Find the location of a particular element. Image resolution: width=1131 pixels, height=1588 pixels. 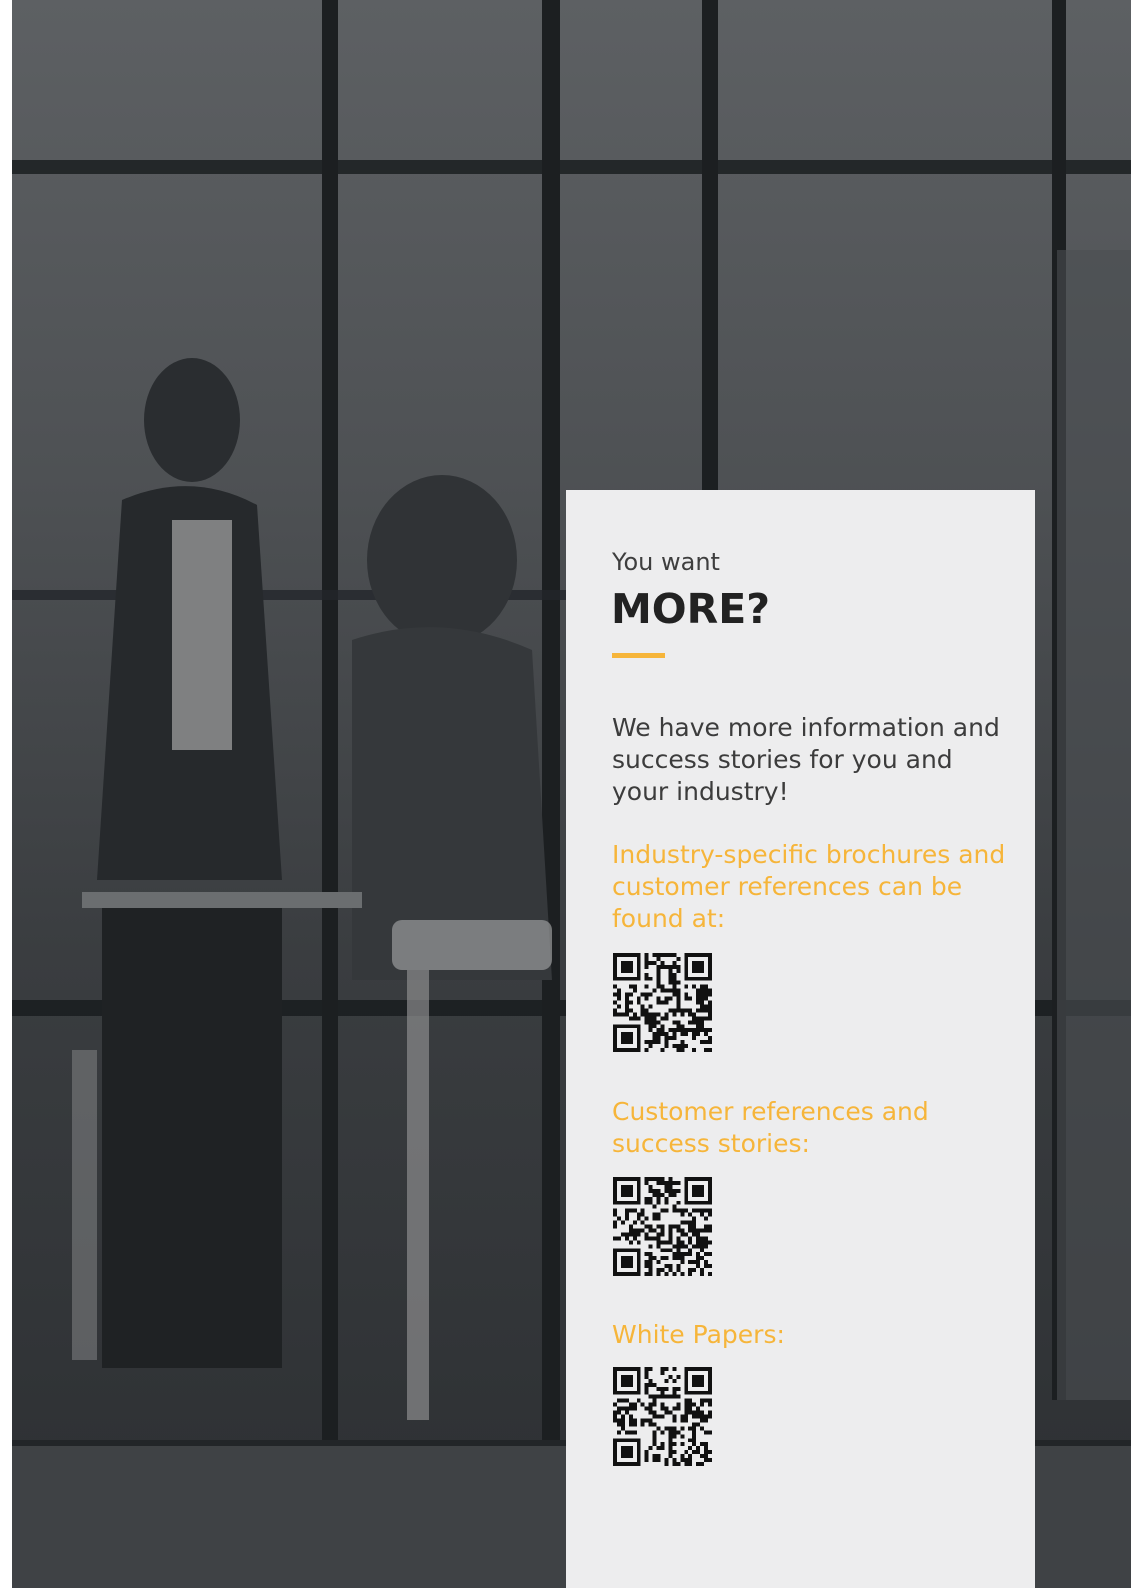

white-papers-label: White Papers: is located at coordinates (698, 1334).